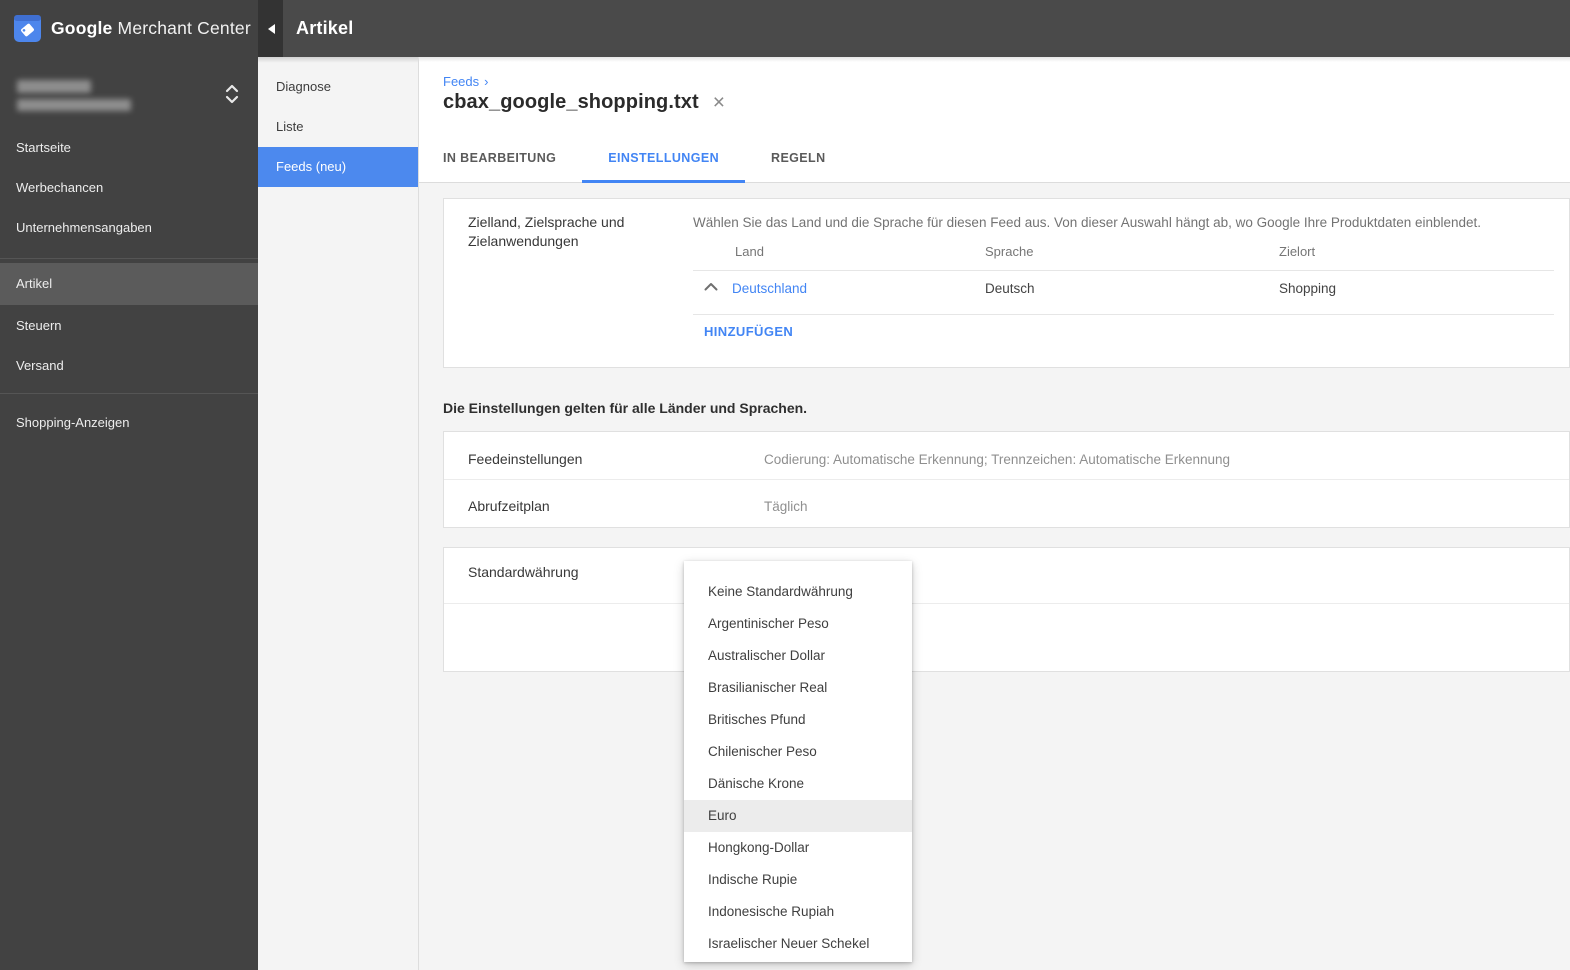 The image size is (1570, 970). What do you see at coordinates (1006, 609) in the screenshot?
I see `currency-card: Standardwährung` at bounding box center [1006, 609].